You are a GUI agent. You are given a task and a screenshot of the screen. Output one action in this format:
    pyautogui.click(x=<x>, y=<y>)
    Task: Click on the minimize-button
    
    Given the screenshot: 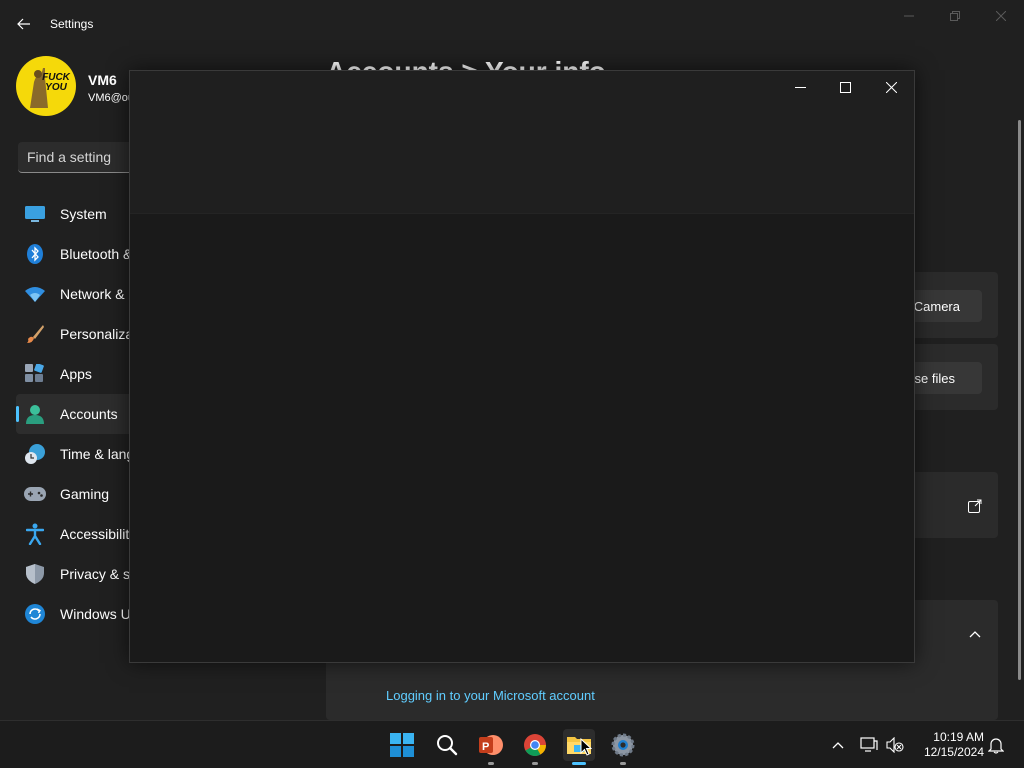 What is the action you would take?
    pyautogui.click(x=909, y=16)
    